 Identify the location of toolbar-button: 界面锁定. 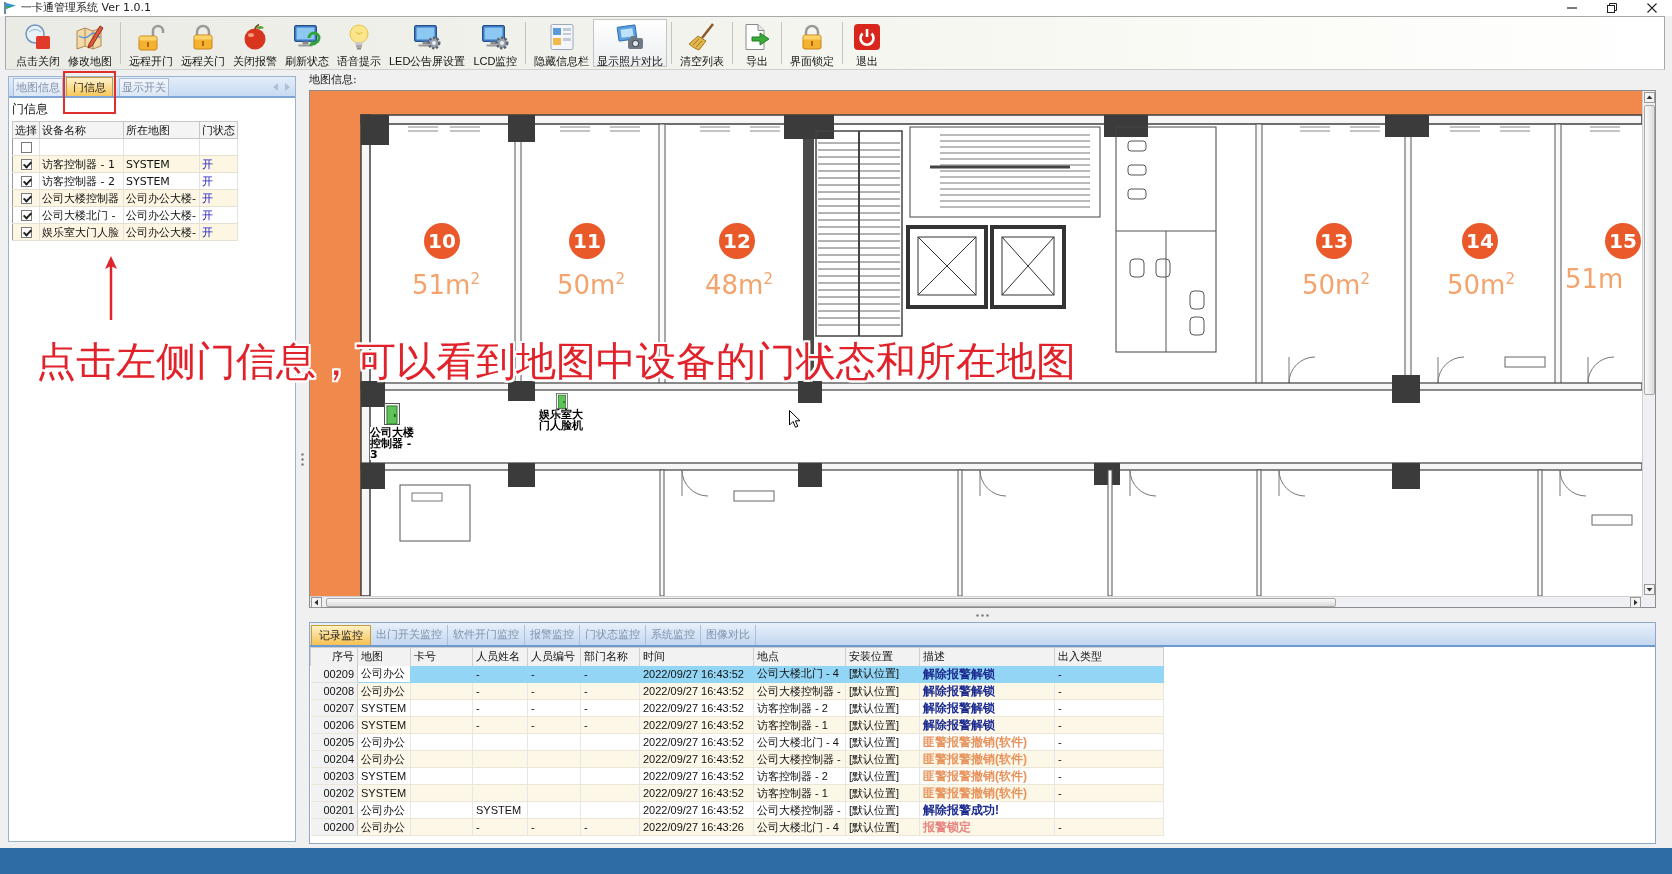
(812, 43).